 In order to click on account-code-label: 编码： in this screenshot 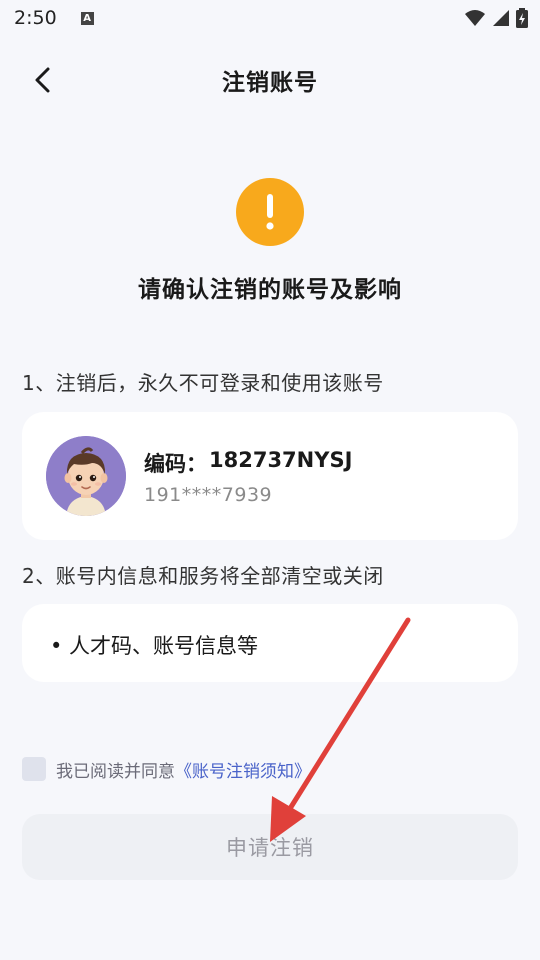, I will do `click(175, 464)`.